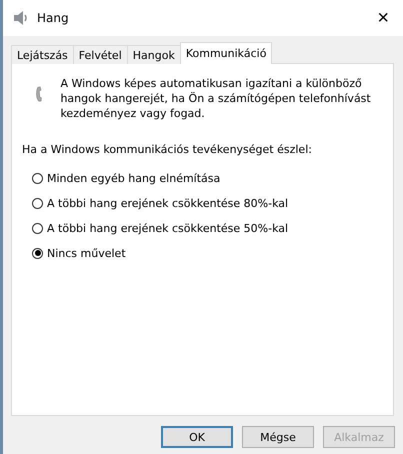 This screenshot has height=454, width=403. What do you see at coordinates (86, 253) in the screenshot?
I see `option-label: Nincs művelet` at bounding box center [86, 253].